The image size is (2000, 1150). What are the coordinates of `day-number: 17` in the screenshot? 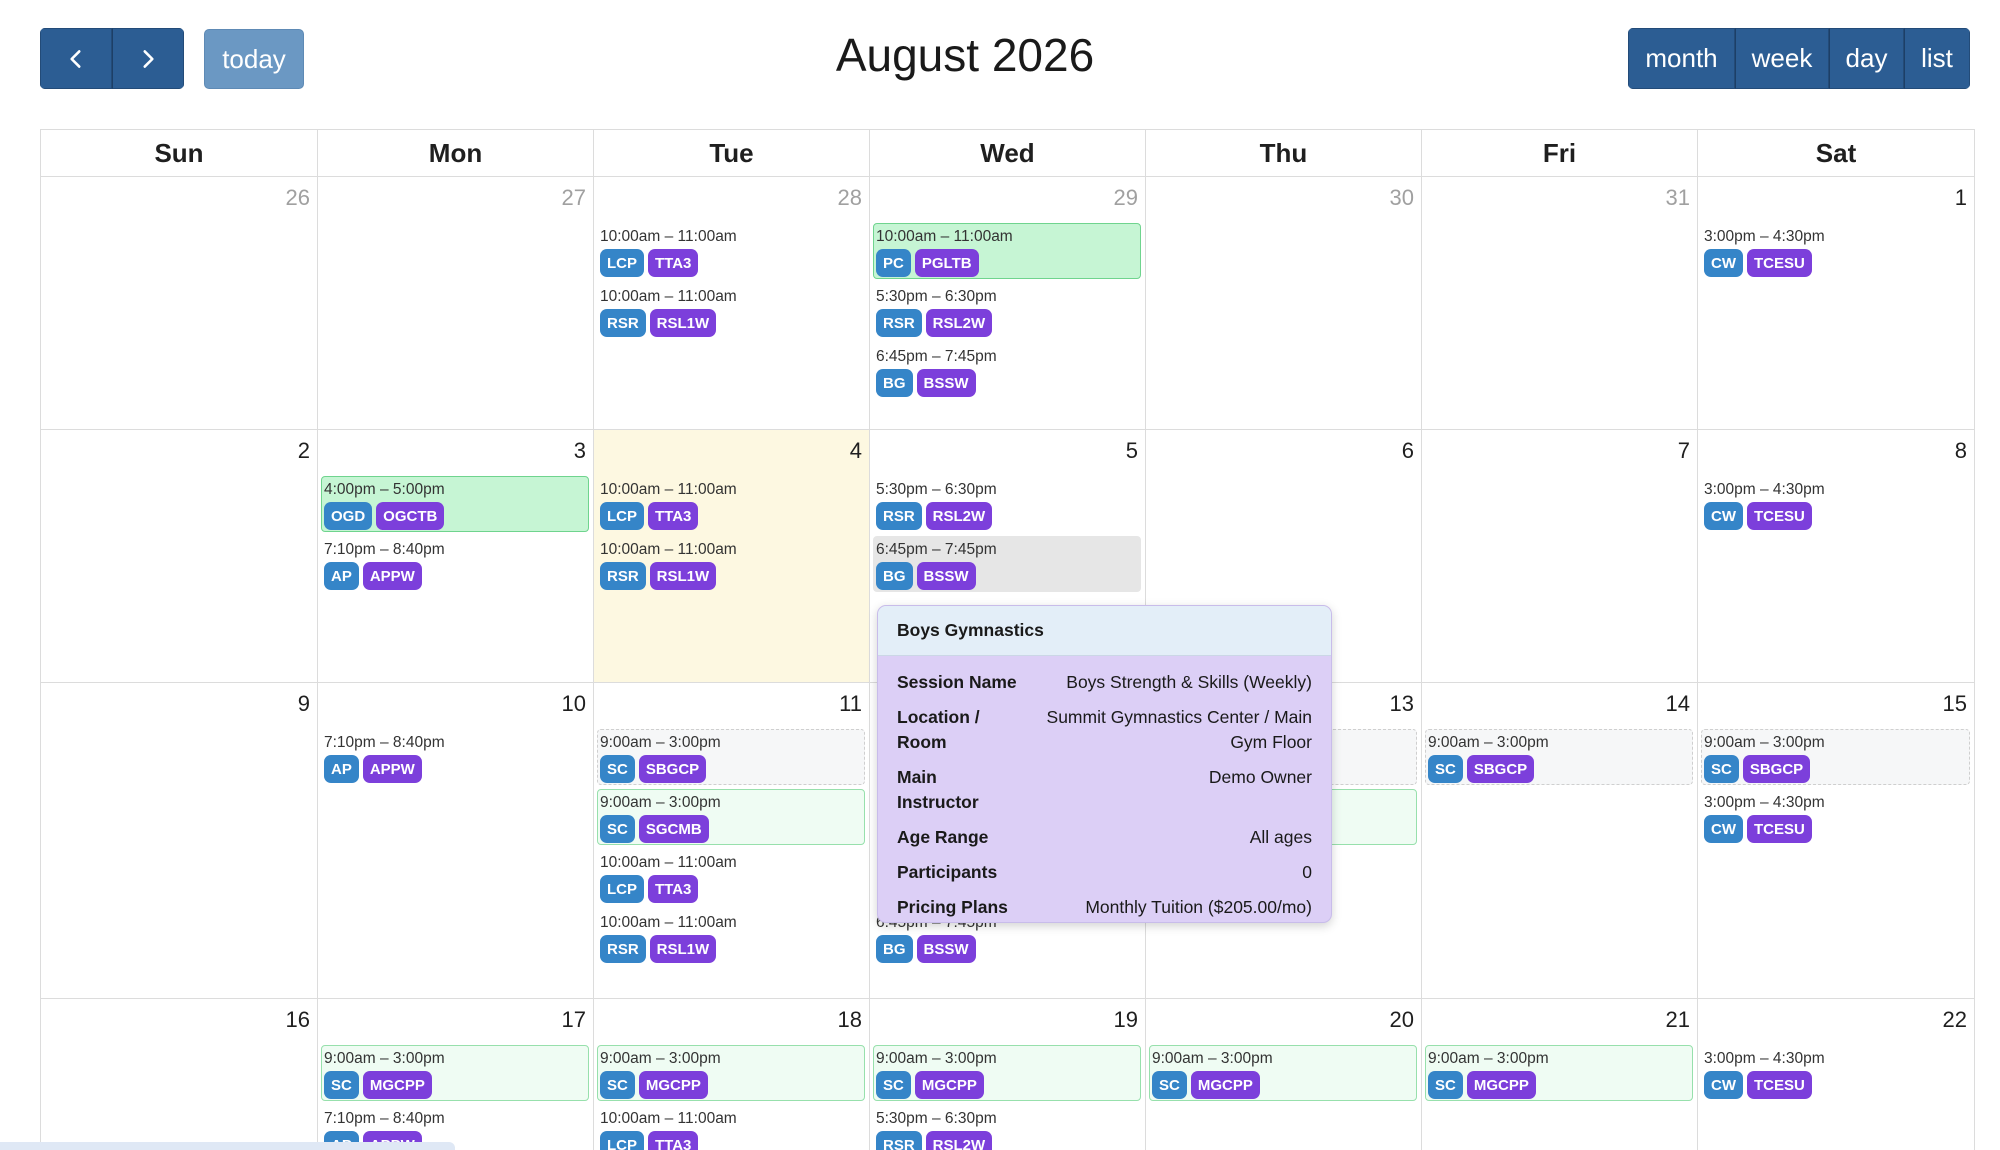 It's located at (574, 1020).